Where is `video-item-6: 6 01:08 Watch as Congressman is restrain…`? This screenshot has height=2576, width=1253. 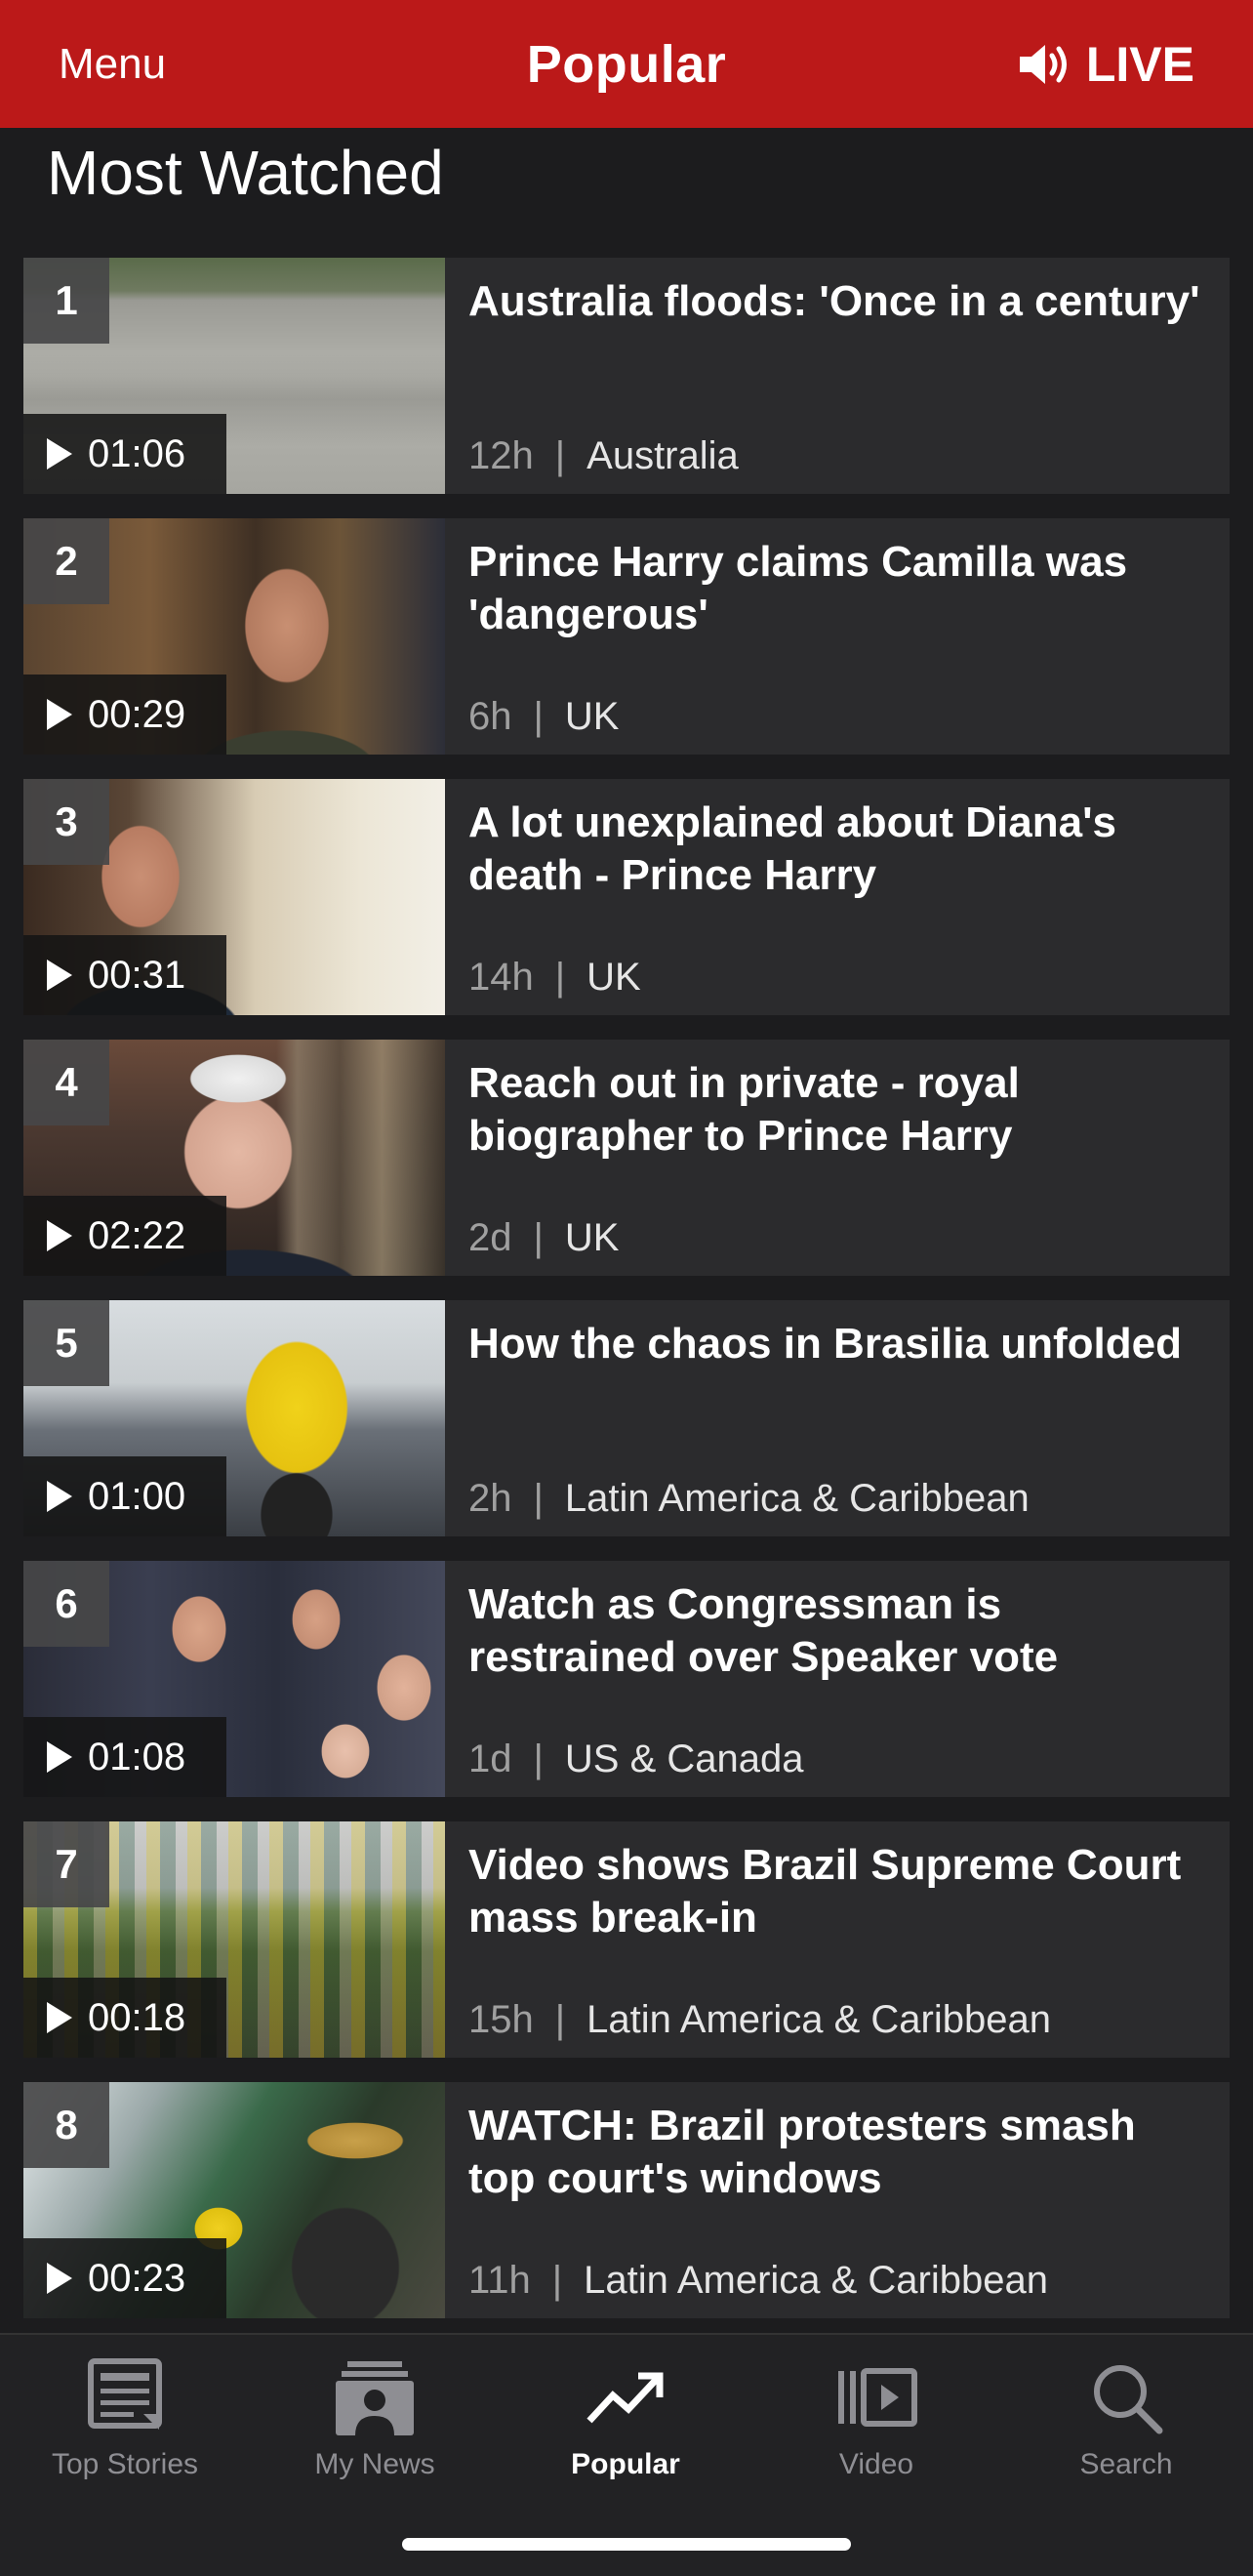 video-item-6: 6 01:08 Watch as Congressman is restrain… is located at coordinates (626, 1679).